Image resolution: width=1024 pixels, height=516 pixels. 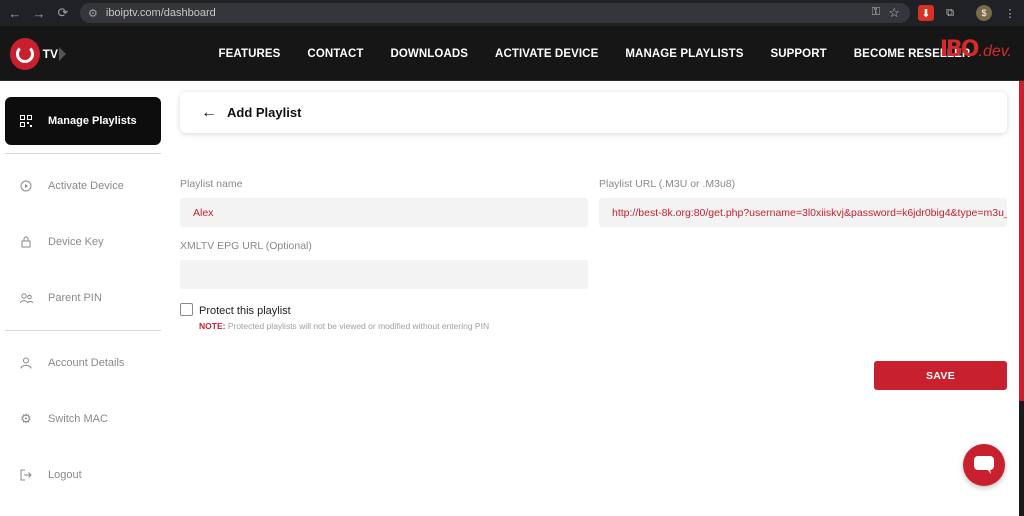 What do you see at coordinates (161, 13) in the screenshot?
I see `address-url: iboiptv.com/dashboard` at bounding box center [161, 13].